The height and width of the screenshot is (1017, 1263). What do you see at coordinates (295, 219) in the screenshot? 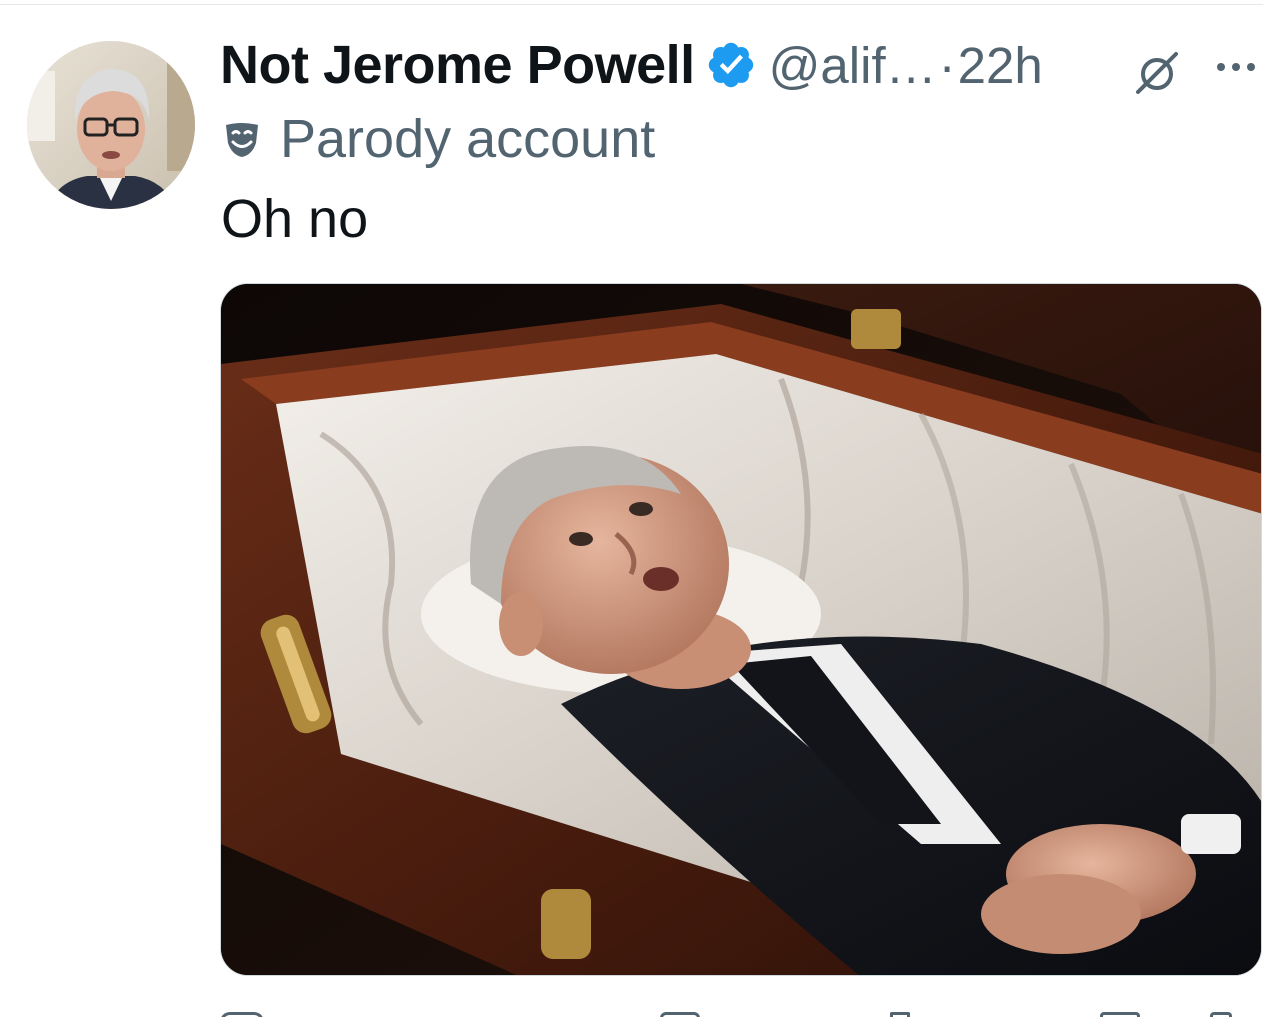
I see `tweet-text: Oh no` at bounding box center [295, 219].